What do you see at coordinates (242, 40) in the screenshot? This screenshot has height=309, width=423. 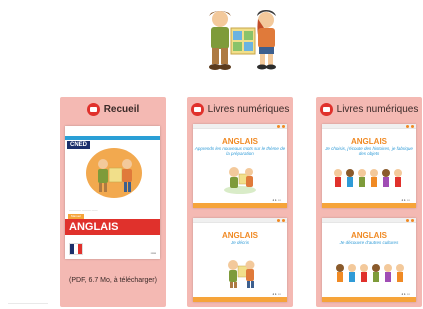 I see `hero-illustration` at bounding box center [242, 40].